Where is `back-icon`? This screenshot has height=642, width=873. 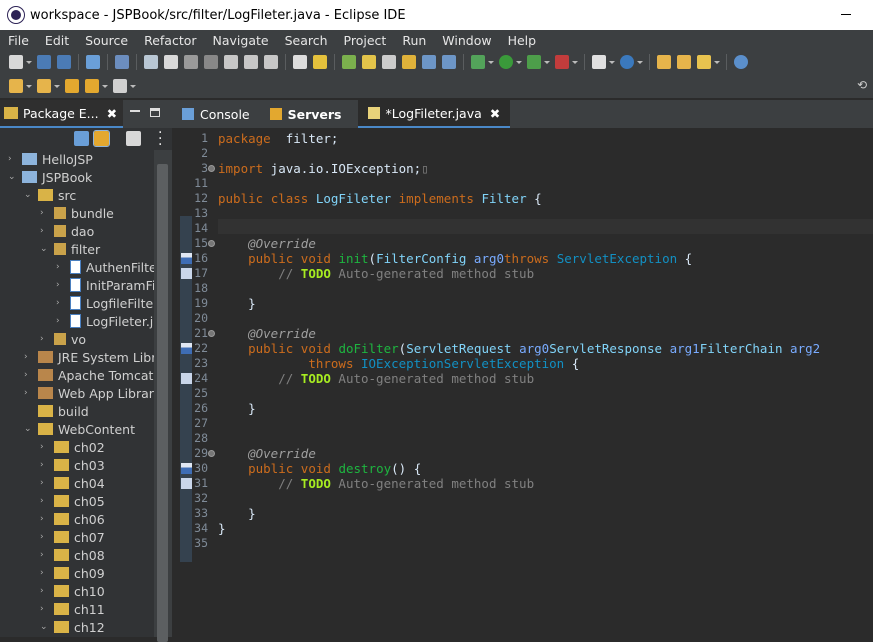 back-icon is located at coordinates (92, 86).